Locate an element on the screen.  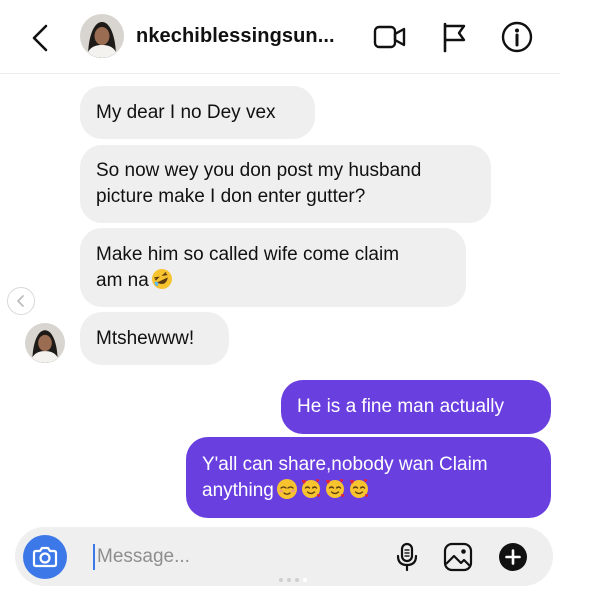
message-text-line: anything is located at coordinates (238, 490).